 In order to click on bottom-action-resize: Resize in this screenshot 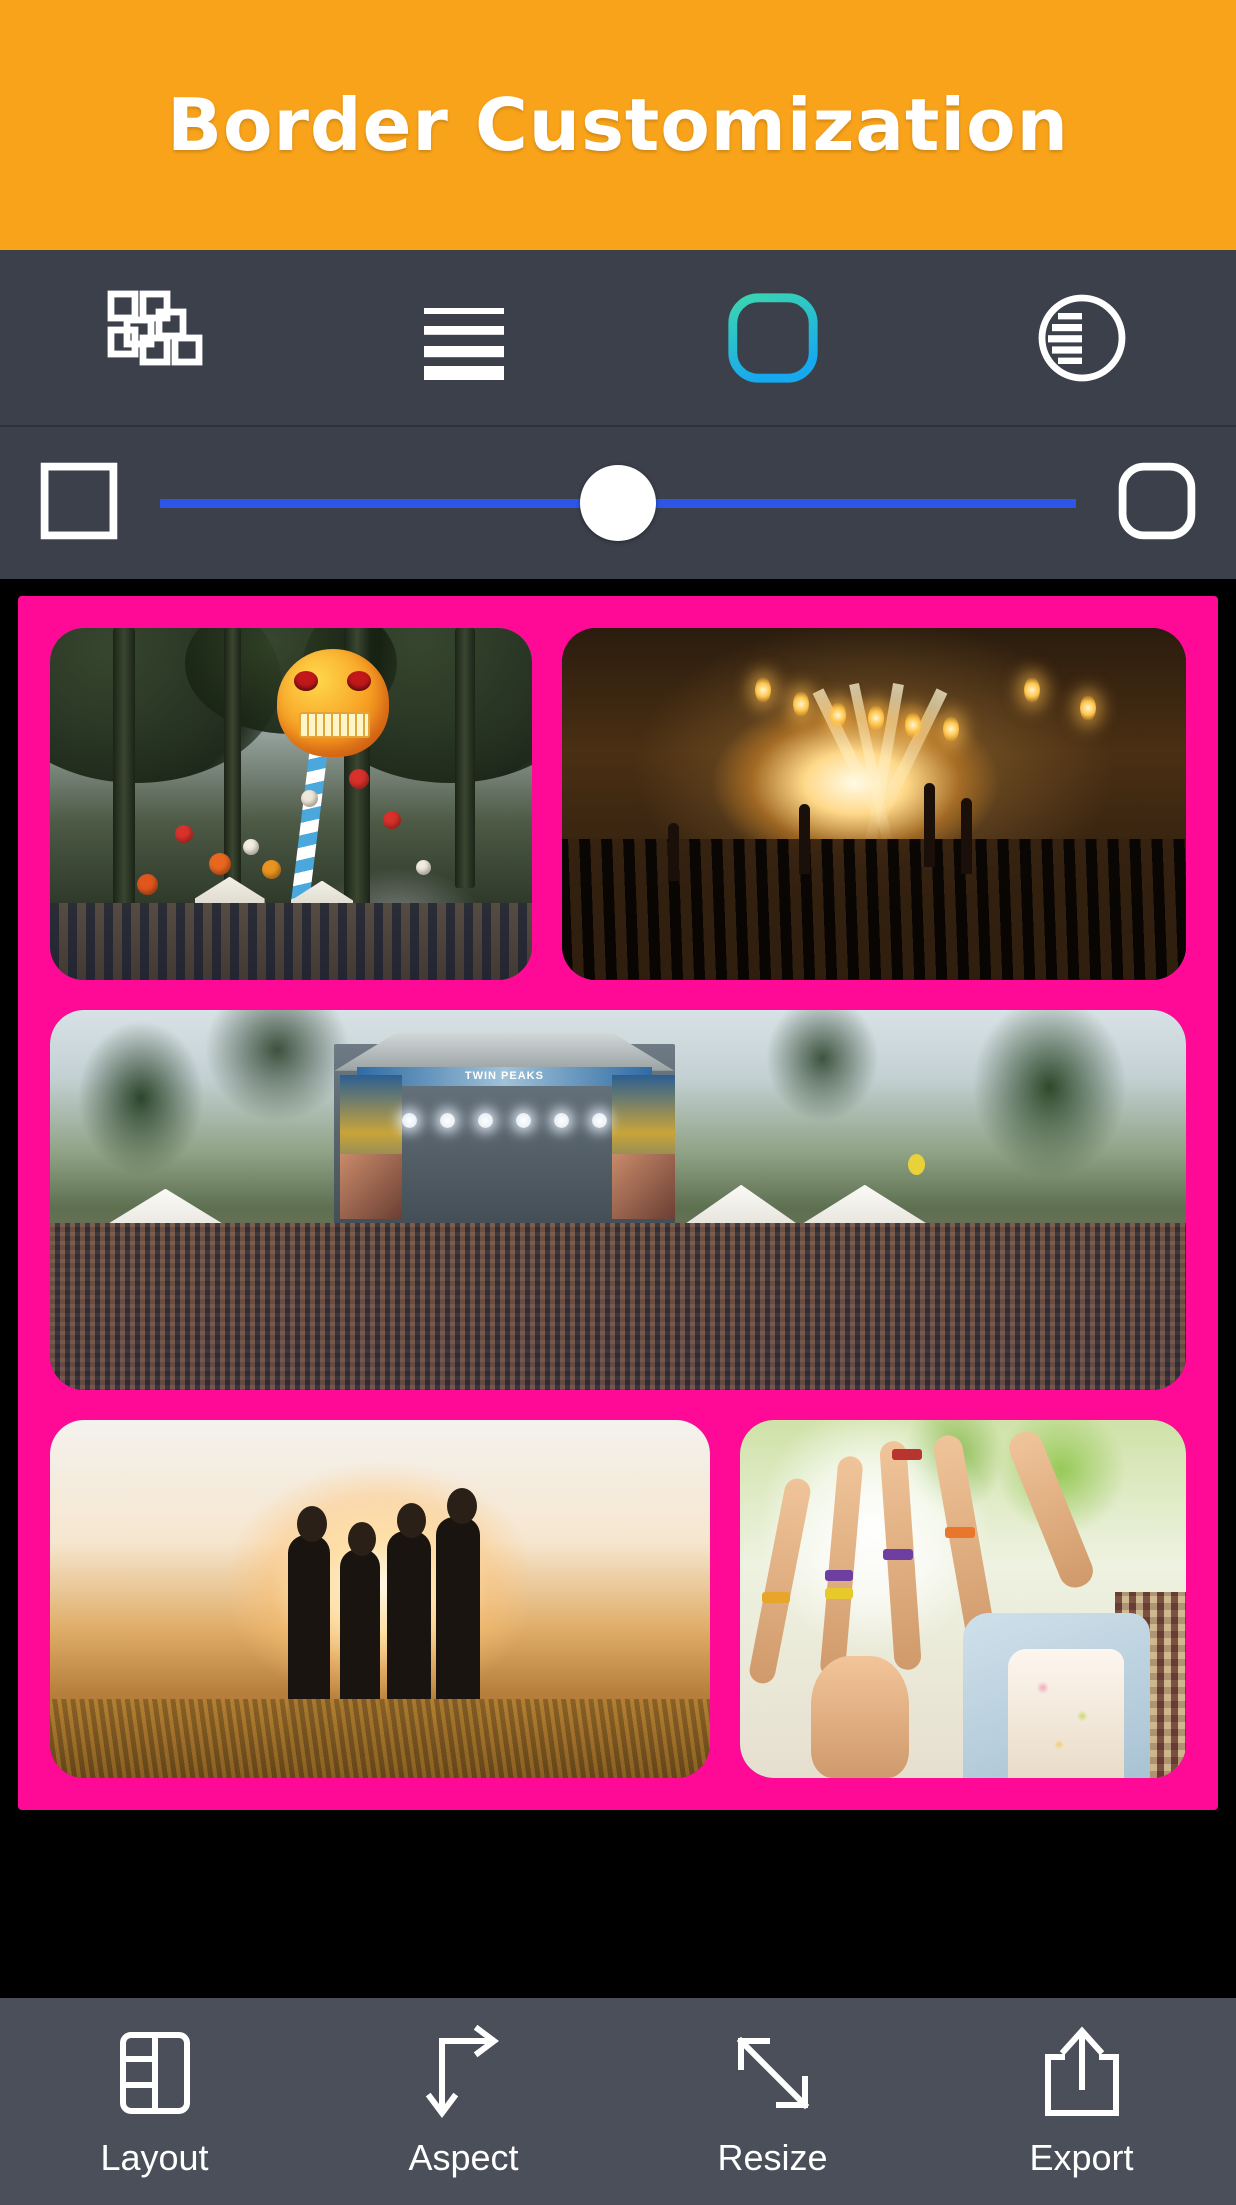, I will do `click(772, 2102)`.